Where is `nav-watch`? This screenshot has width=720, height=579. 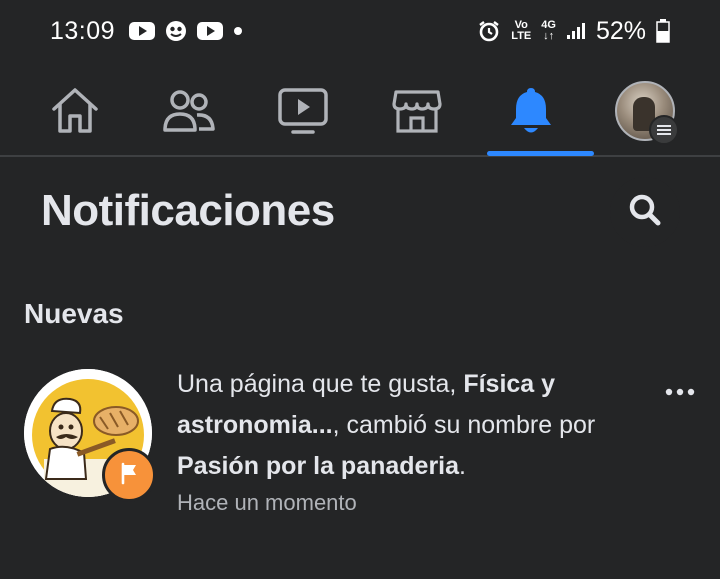 nav-watch is located at coordinates (303, 111).